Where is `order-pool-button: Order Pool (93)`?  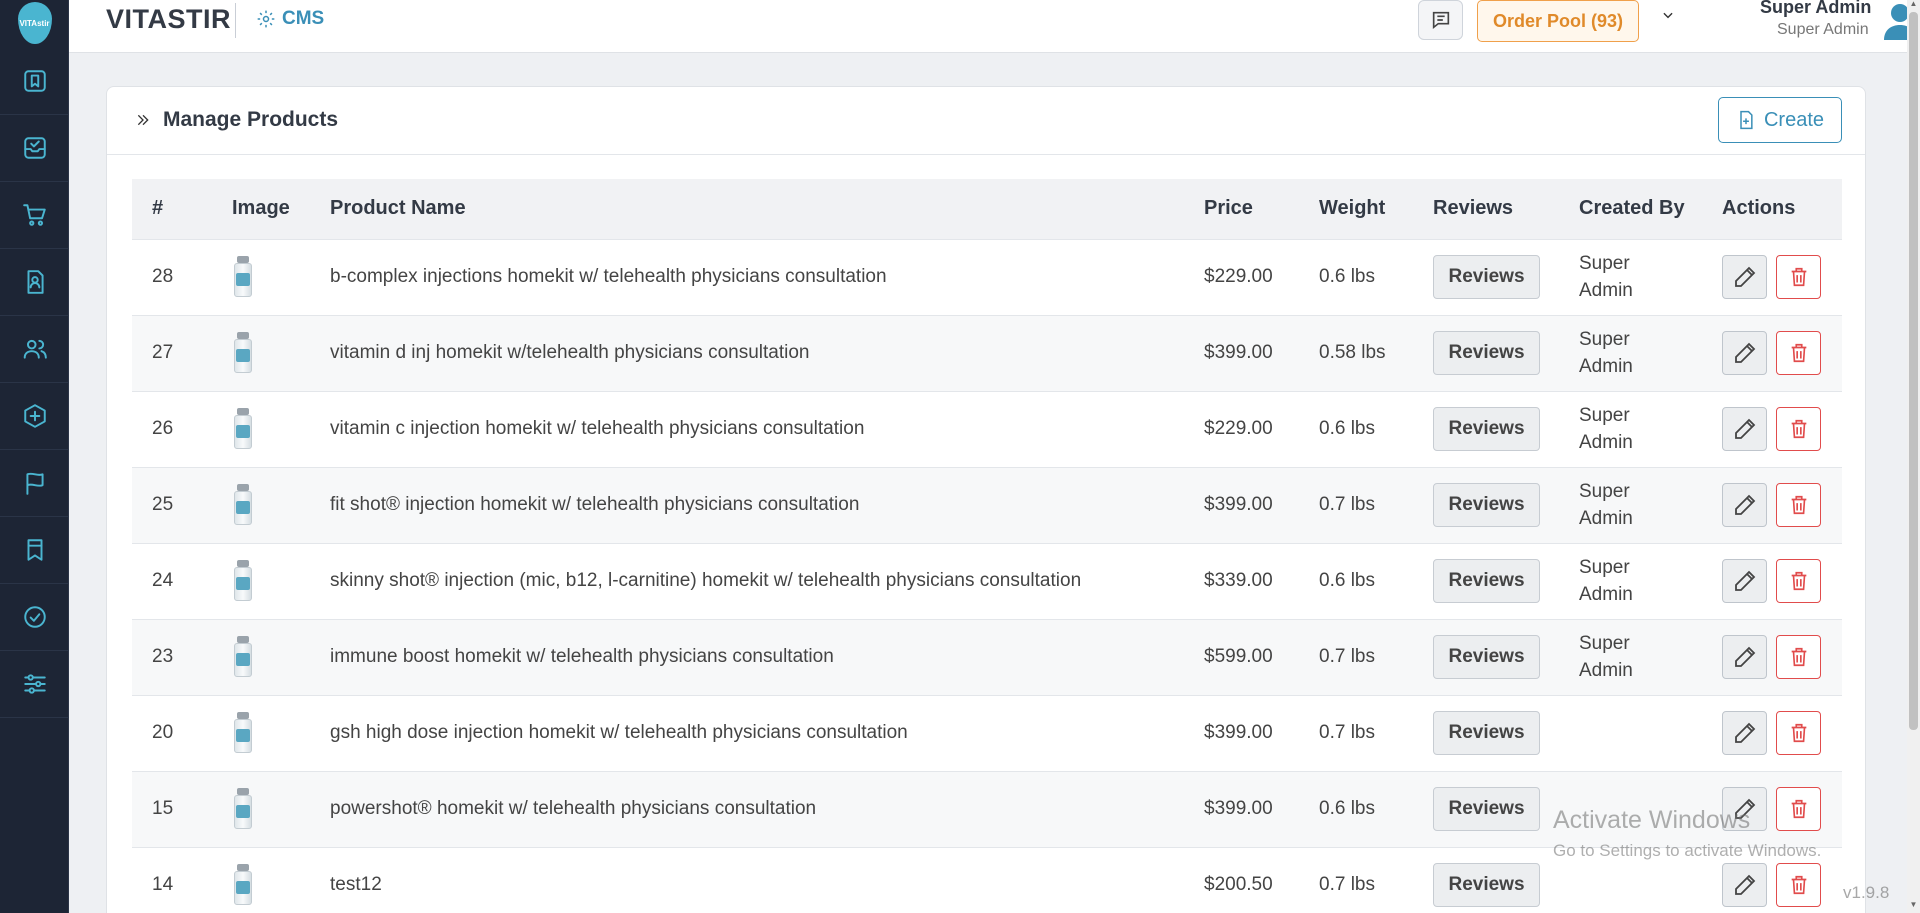
order-pool-button: Order Pool (93) is located at coordinates (1558, 21).